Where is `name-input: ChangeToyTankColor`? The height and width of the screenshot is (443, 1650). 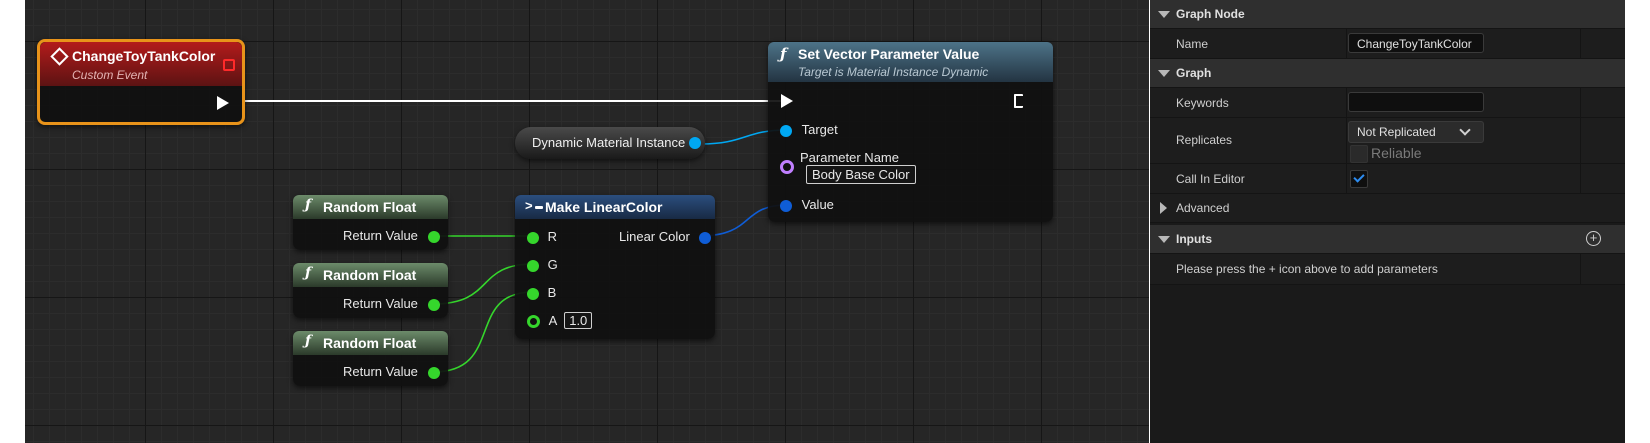 name-input: ChangeToyTankColor is located at coordinates (1416, 43).